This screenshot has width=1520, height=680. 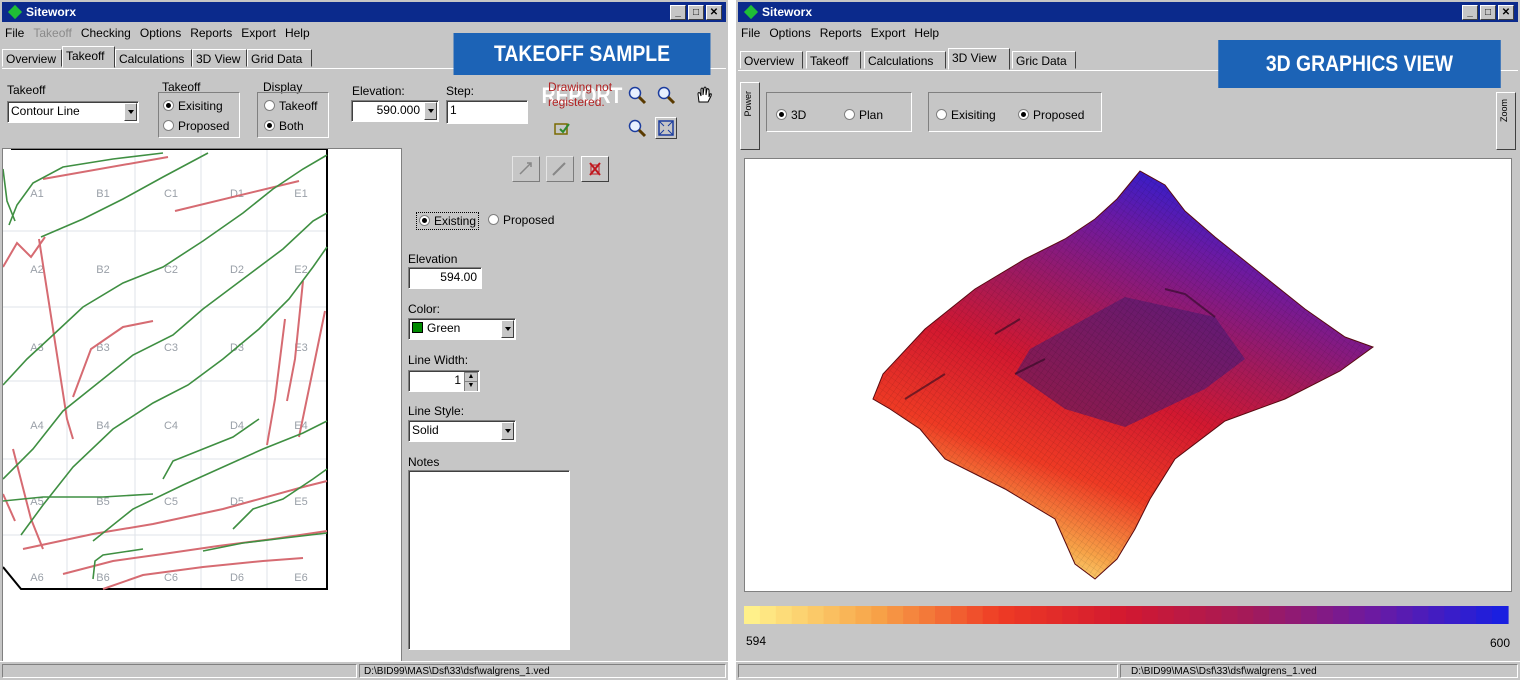 I want to click on spin-down-icon: ▼, so click(x=471, y=386).